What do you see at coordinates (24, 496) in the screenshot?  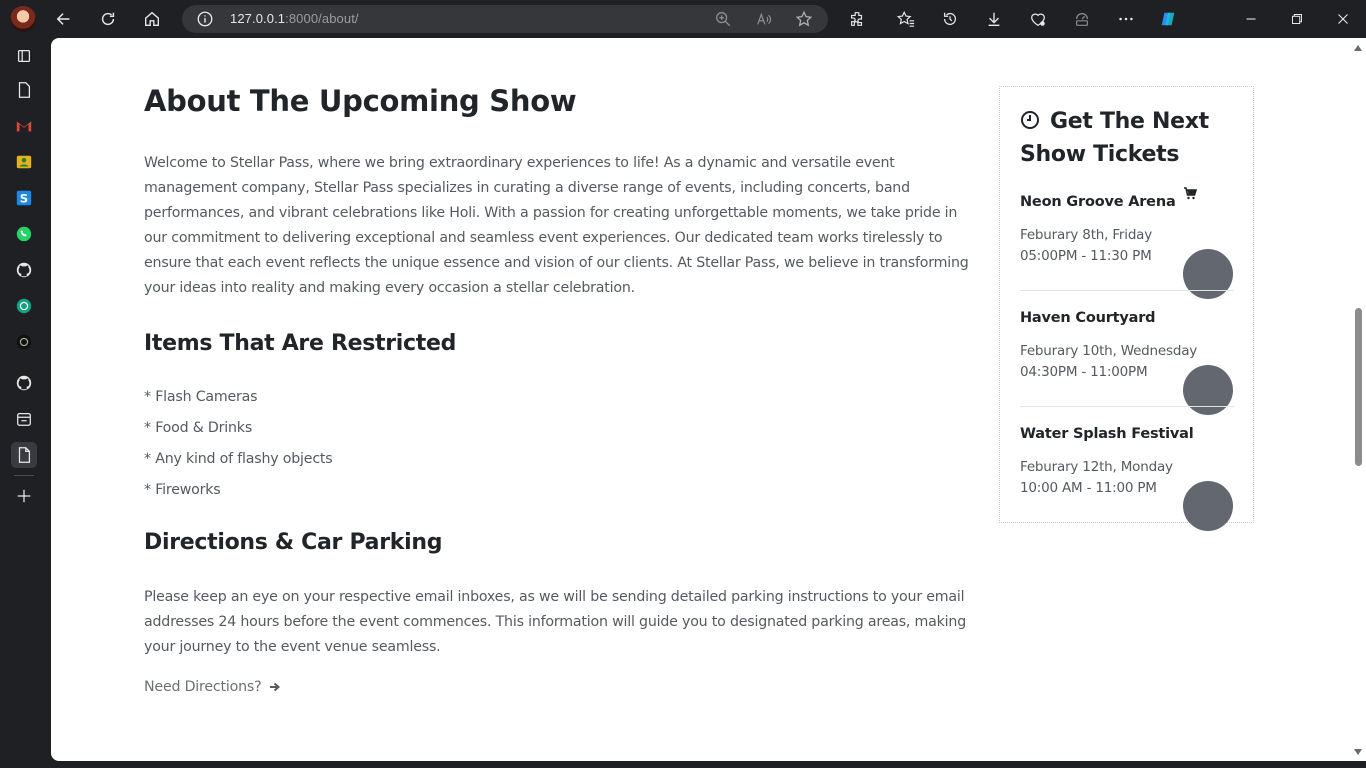 I see `add-icon` at bounding box center [24, 496].